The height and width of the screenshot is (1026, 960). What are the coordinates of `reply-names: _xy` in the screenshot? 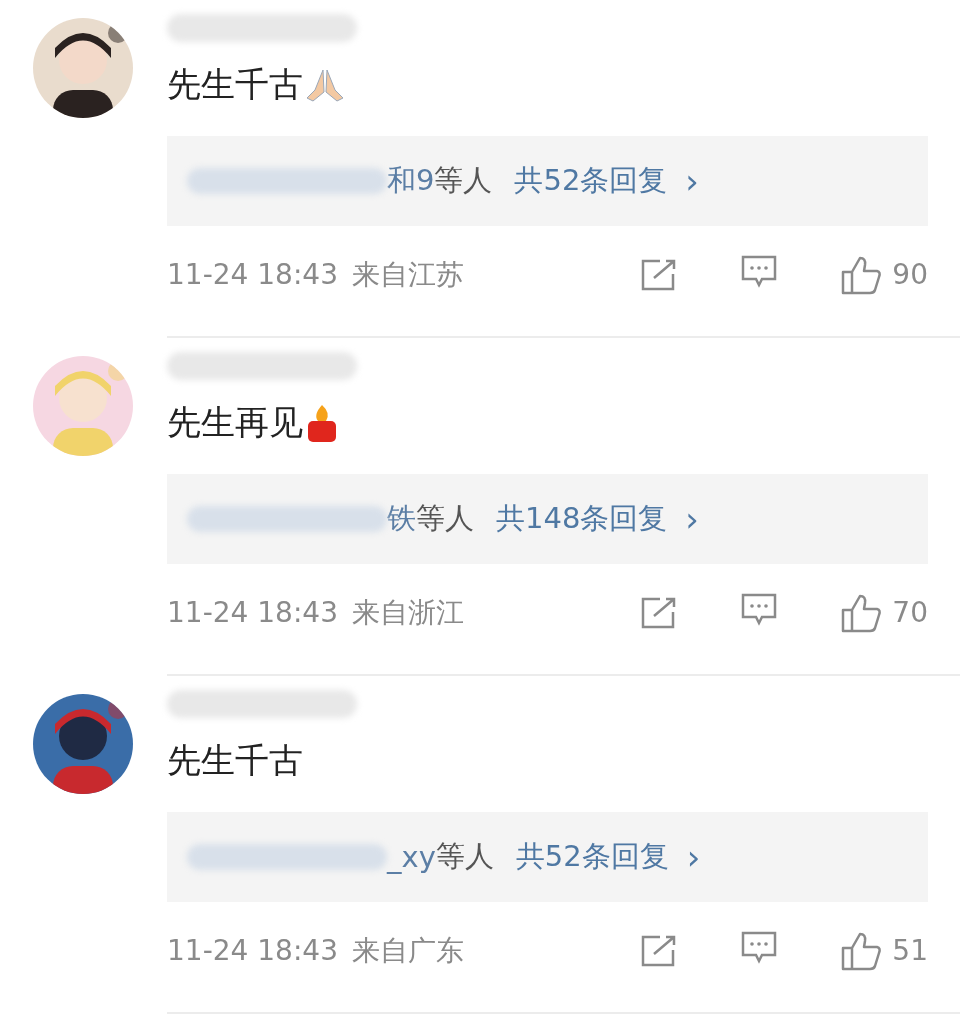 It's located at (411, 857).